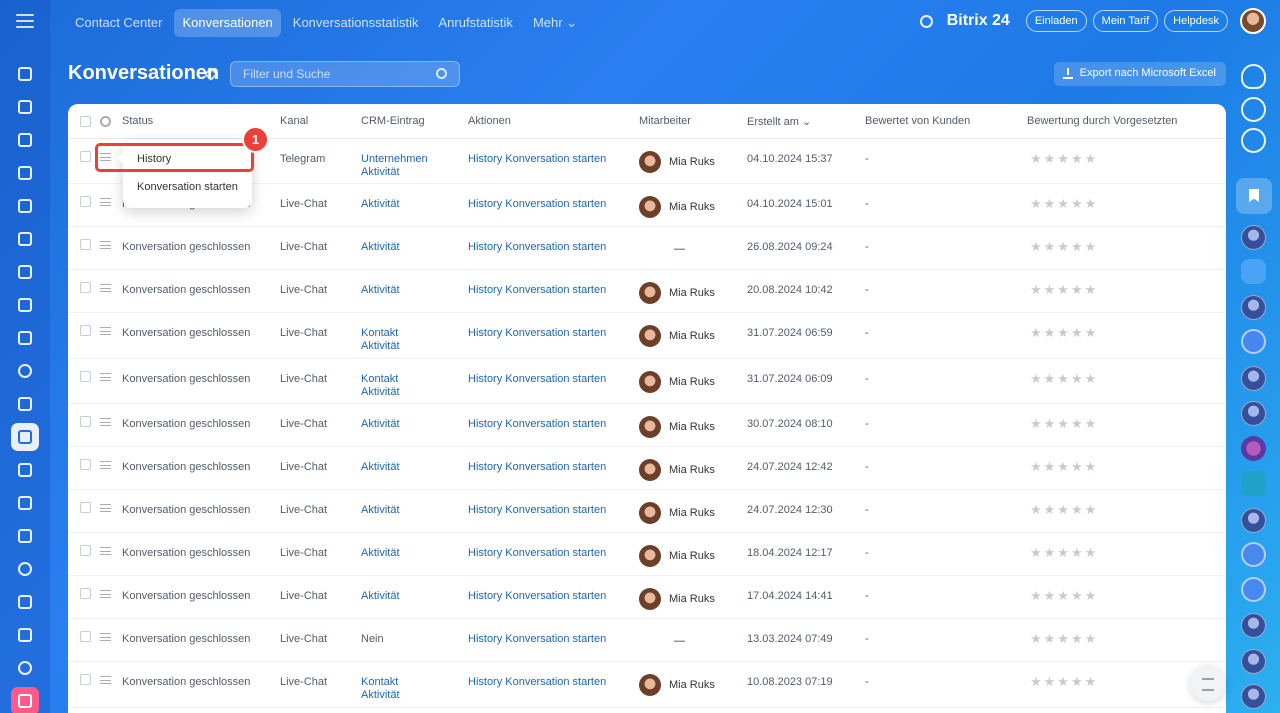  I want to click on crm-icon, so click(25, 272).